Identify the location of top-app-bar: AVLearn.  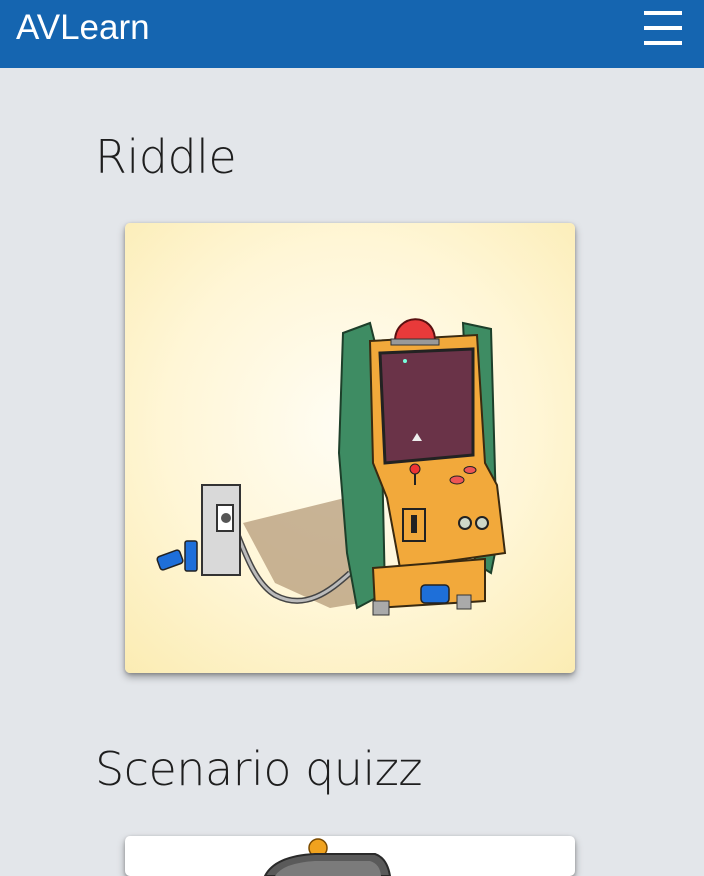
(352, 34).